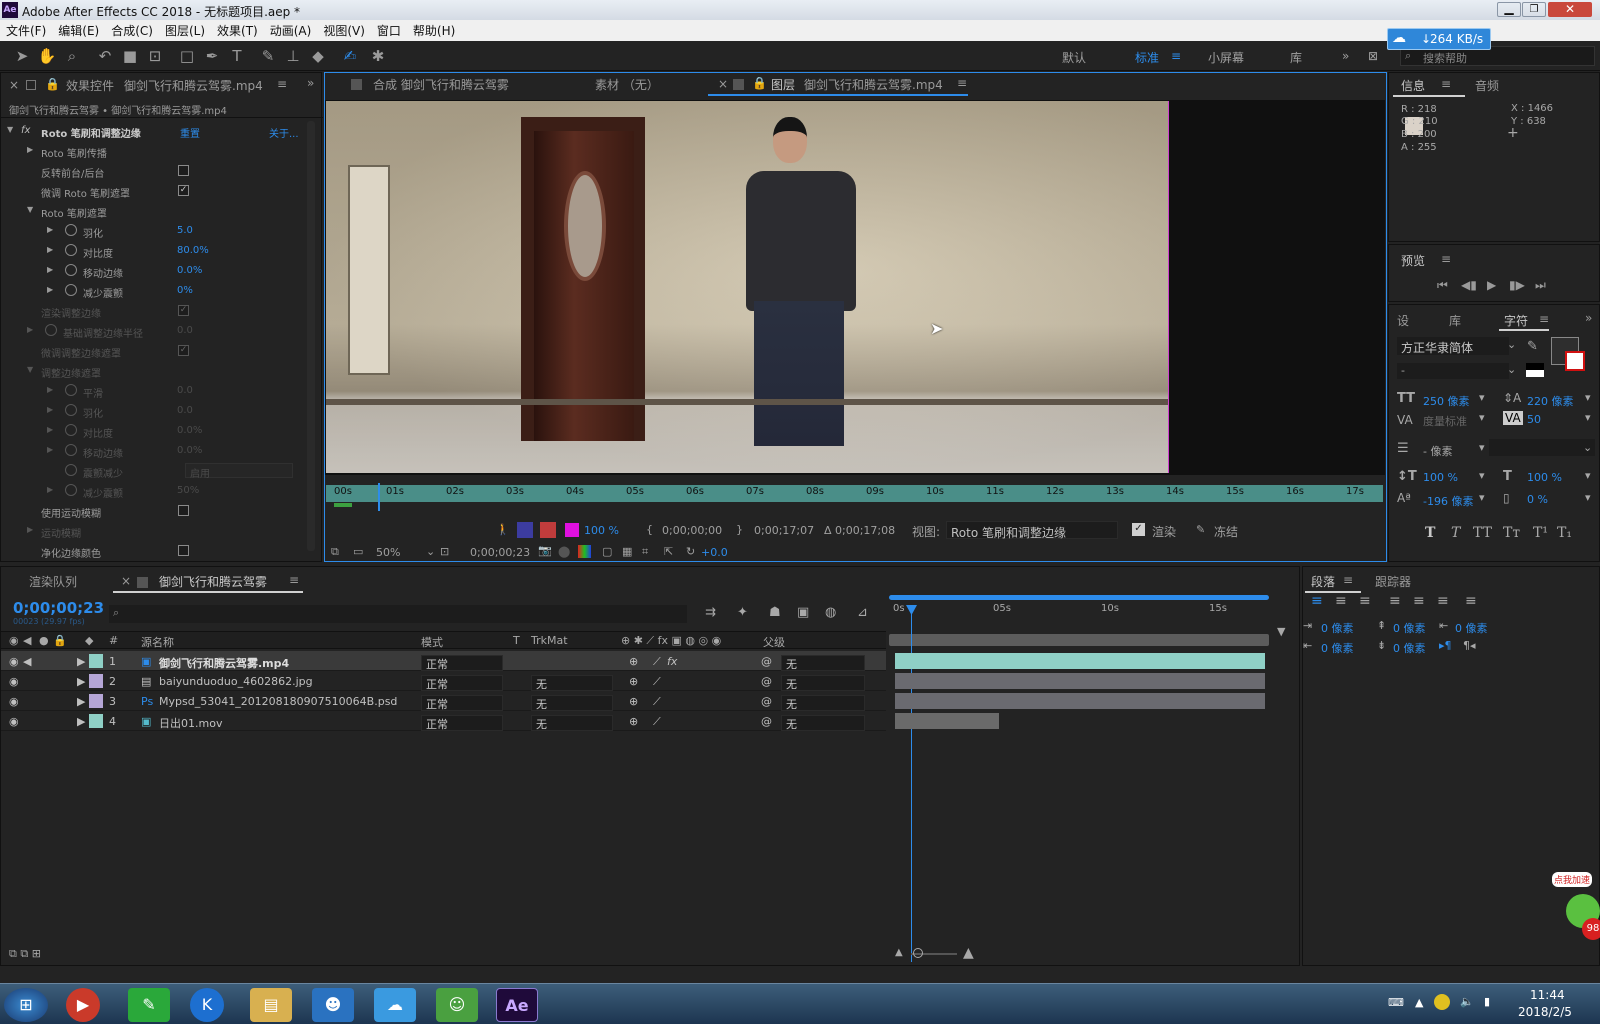 This screenshot has height=1024, width=1600. I want to click on camera-tool-icon: ■, so click(130, 56).